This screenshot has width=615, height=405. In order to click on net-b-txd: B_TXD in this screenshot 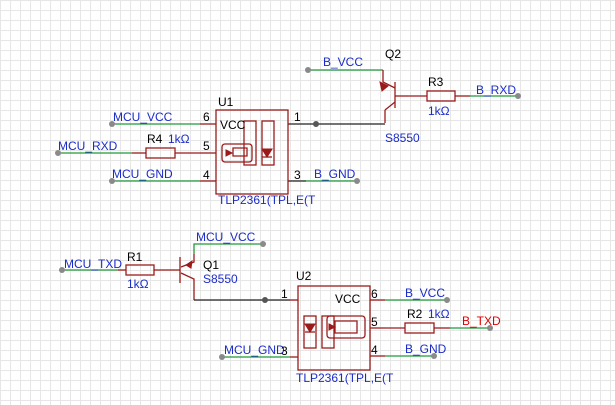, I will do `click(475, 322)`.